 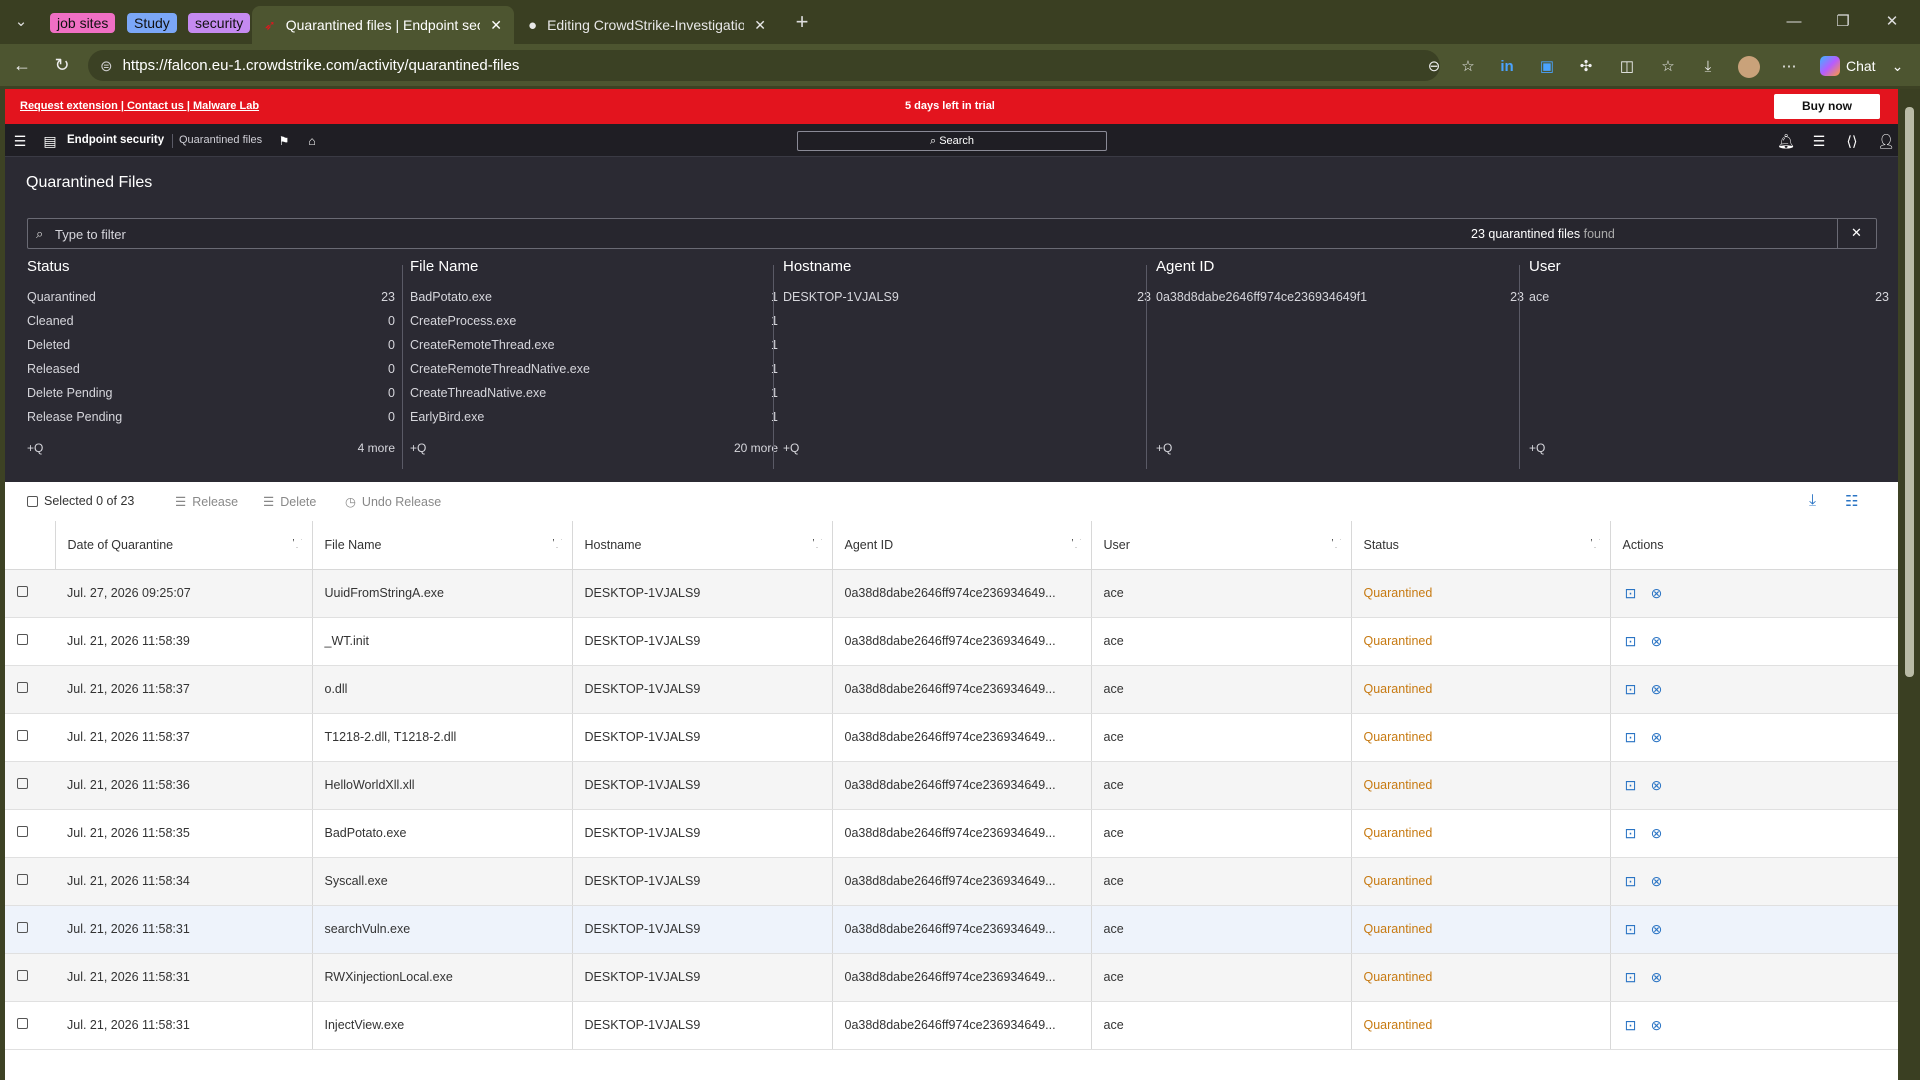 I want to click on header-user: User, so click(x=1221, y=545).